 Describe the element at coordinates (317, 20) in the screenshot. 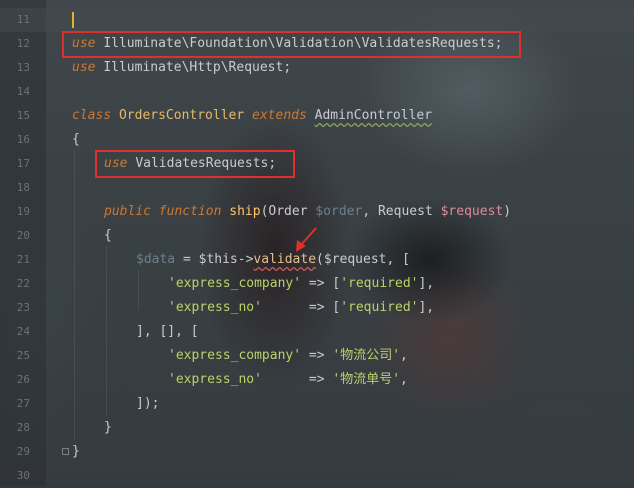

I see `code-line-11: 11` at that location.